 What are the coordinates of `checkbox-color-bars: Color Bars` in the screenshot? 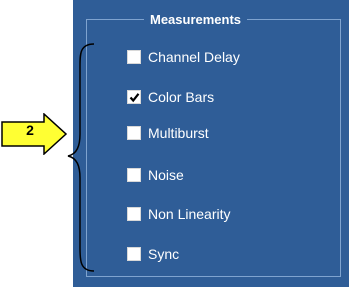 It's located at (170, 97).